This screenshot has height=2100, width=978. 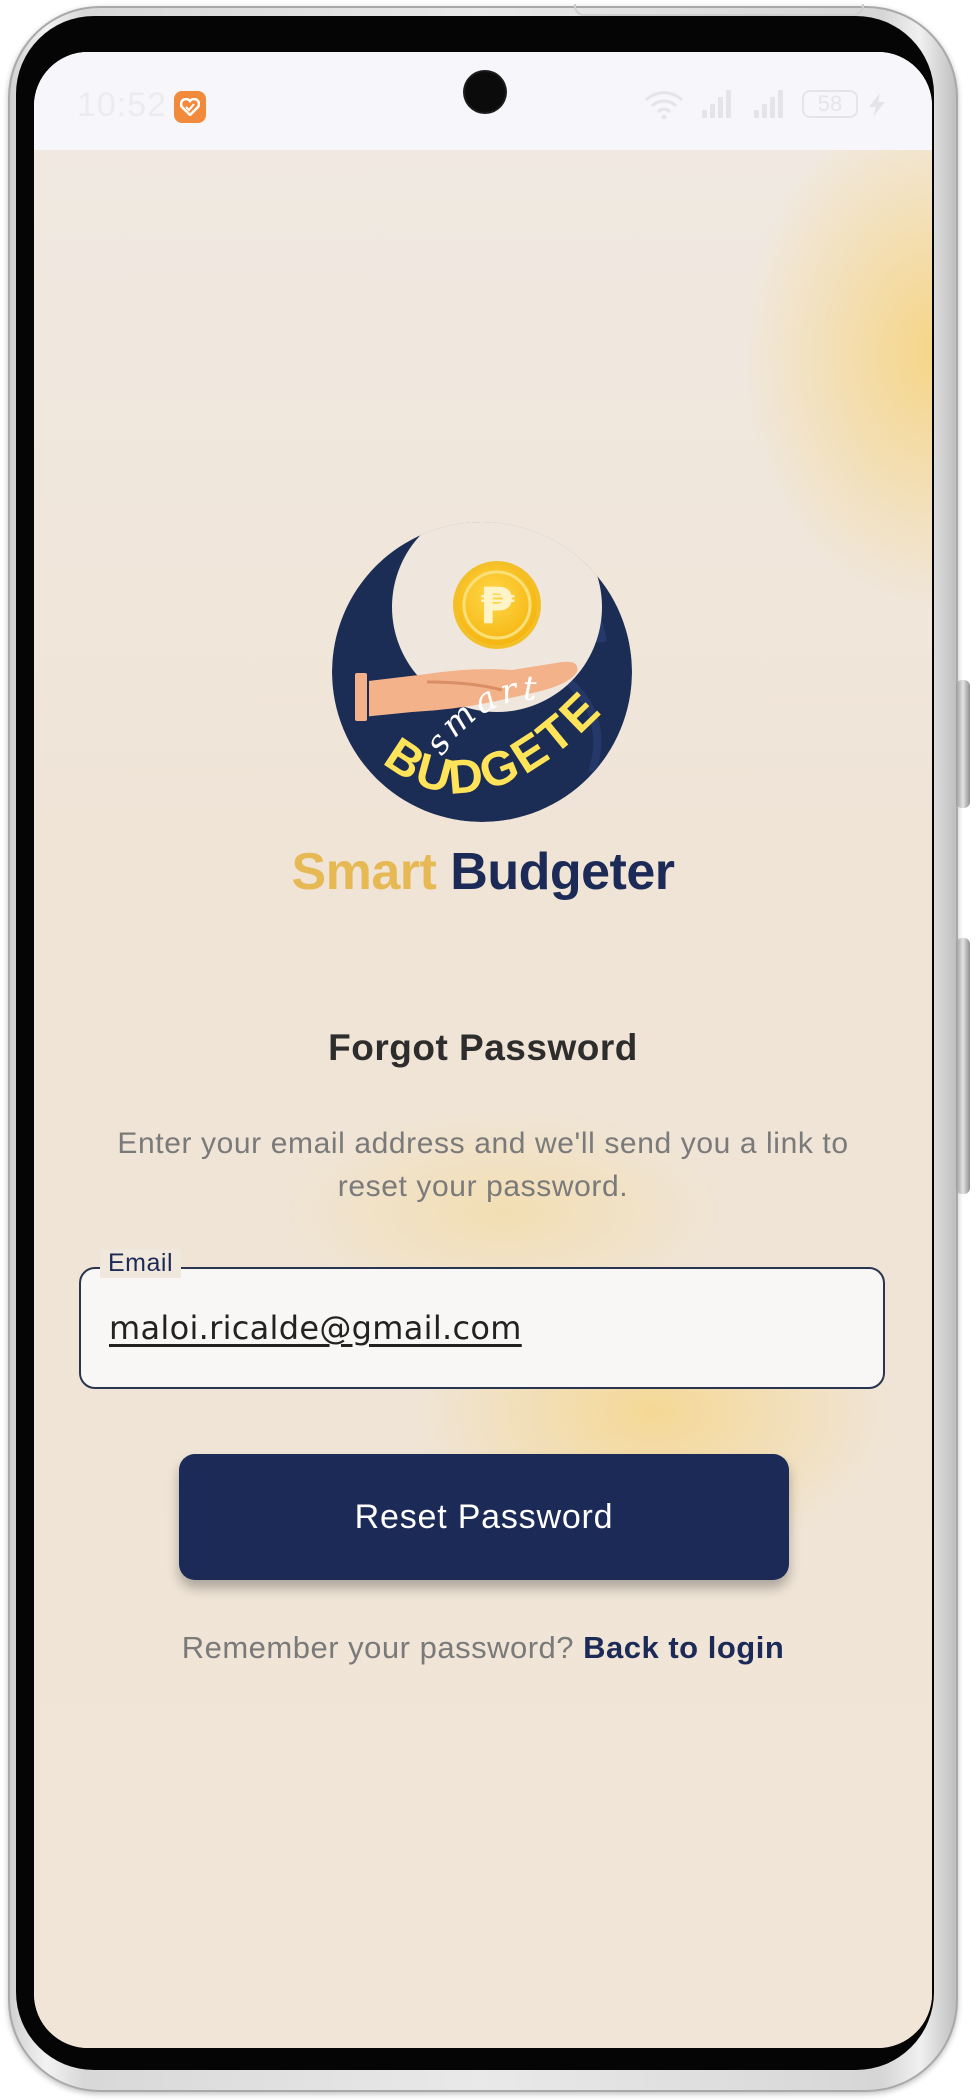 What do you see at coordinates (315, 1328) in the screenshot?
I see `email-input-value: maloi.ricalde@gmail.com` at bounding box center [315, 1328].